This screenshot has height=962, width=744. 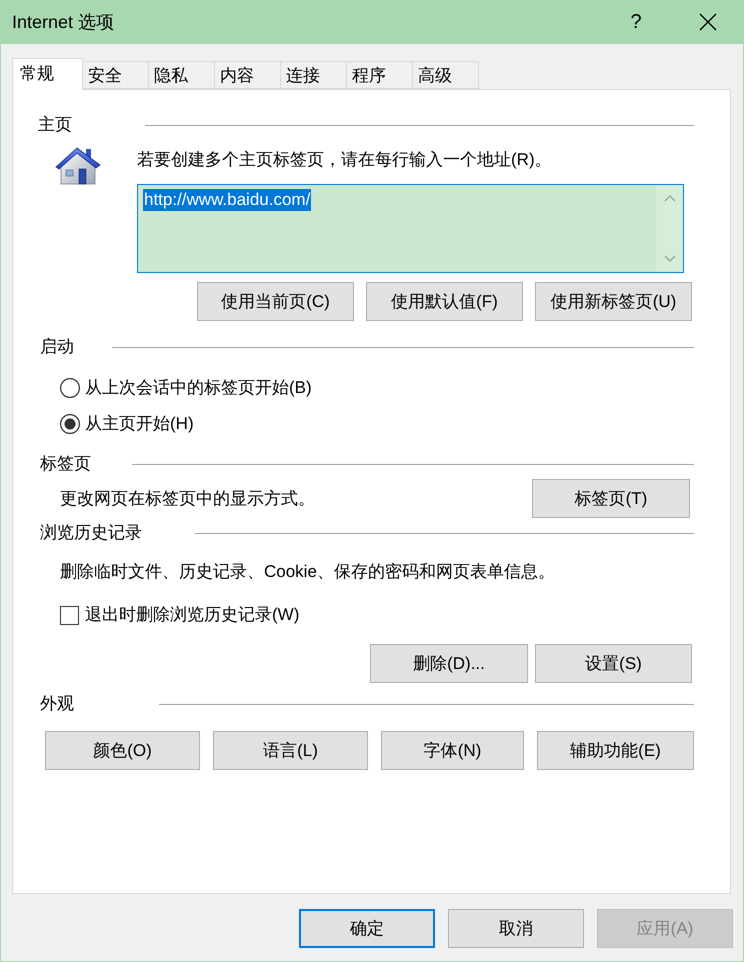 What do you see at coordinates (57, 704) in the screenshot?
I see `section-heading: 外观` at bounding box center [57, 704].